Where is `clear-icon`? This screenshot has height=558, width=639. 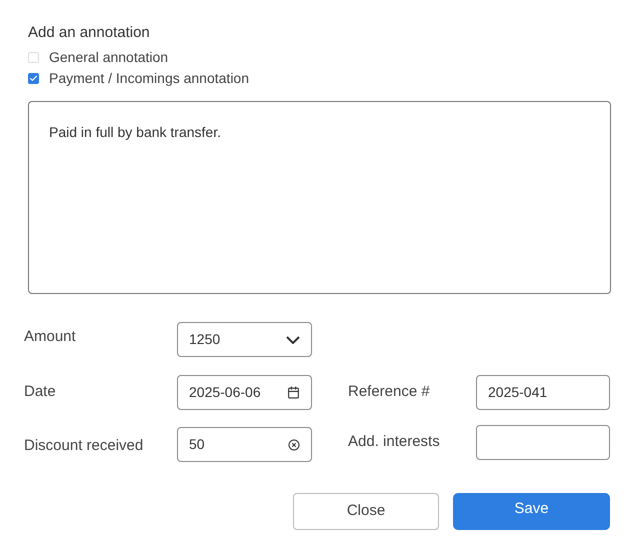 clear-icon is located at coordinates (294, 444).